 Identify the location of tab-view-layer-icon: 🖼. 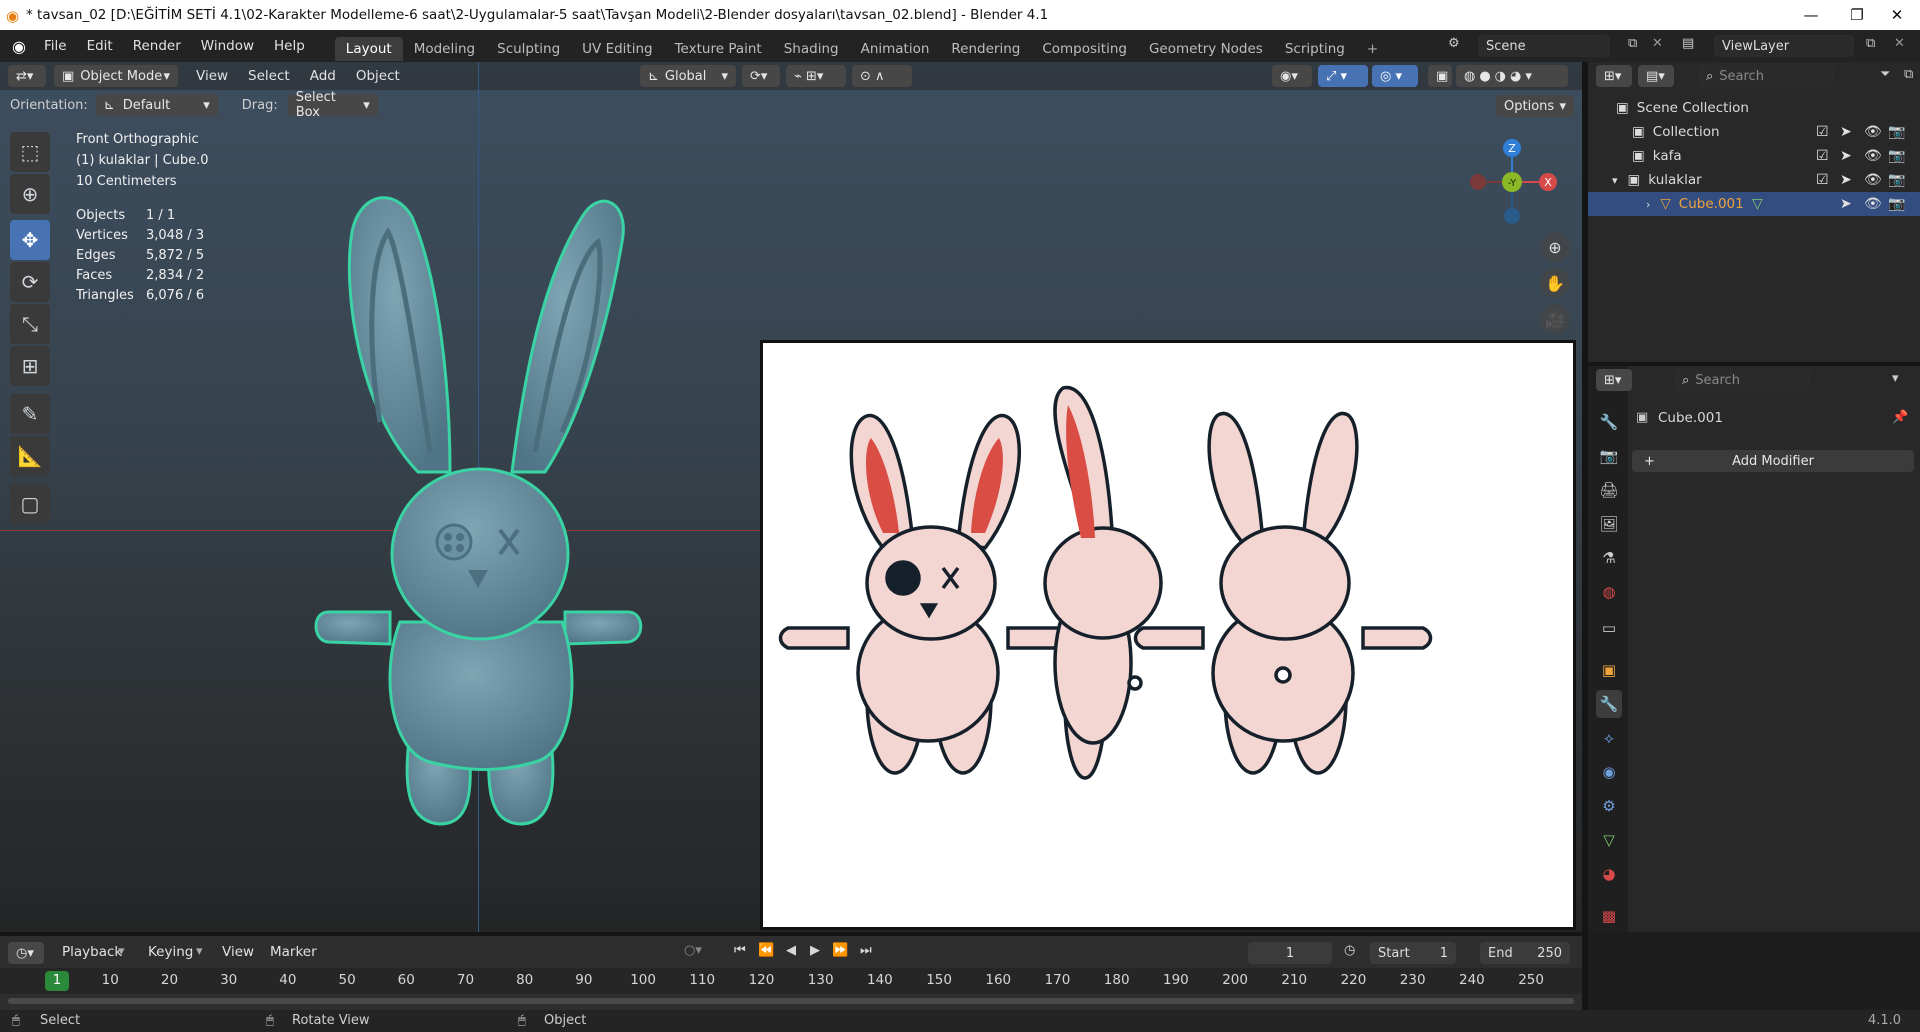
(1609, 524).